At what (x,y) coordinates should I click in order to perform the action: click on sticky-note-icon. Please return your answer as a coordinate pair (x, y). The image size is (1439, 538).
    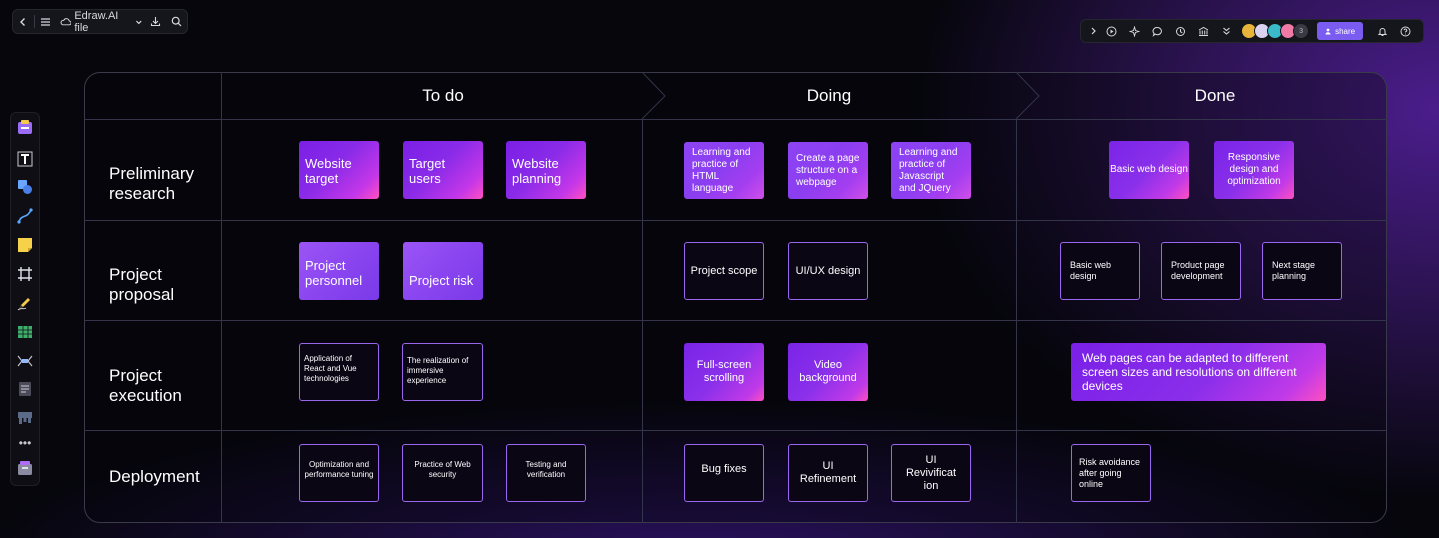
    Looking at the image, I should click on (25, 245).